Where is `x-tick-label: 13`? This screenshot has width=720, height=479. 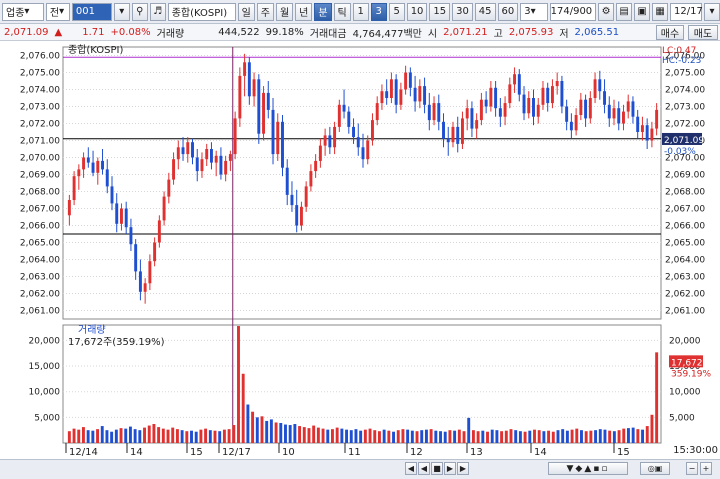
x-tick-label: 13 is located at coordinates (476, 452).